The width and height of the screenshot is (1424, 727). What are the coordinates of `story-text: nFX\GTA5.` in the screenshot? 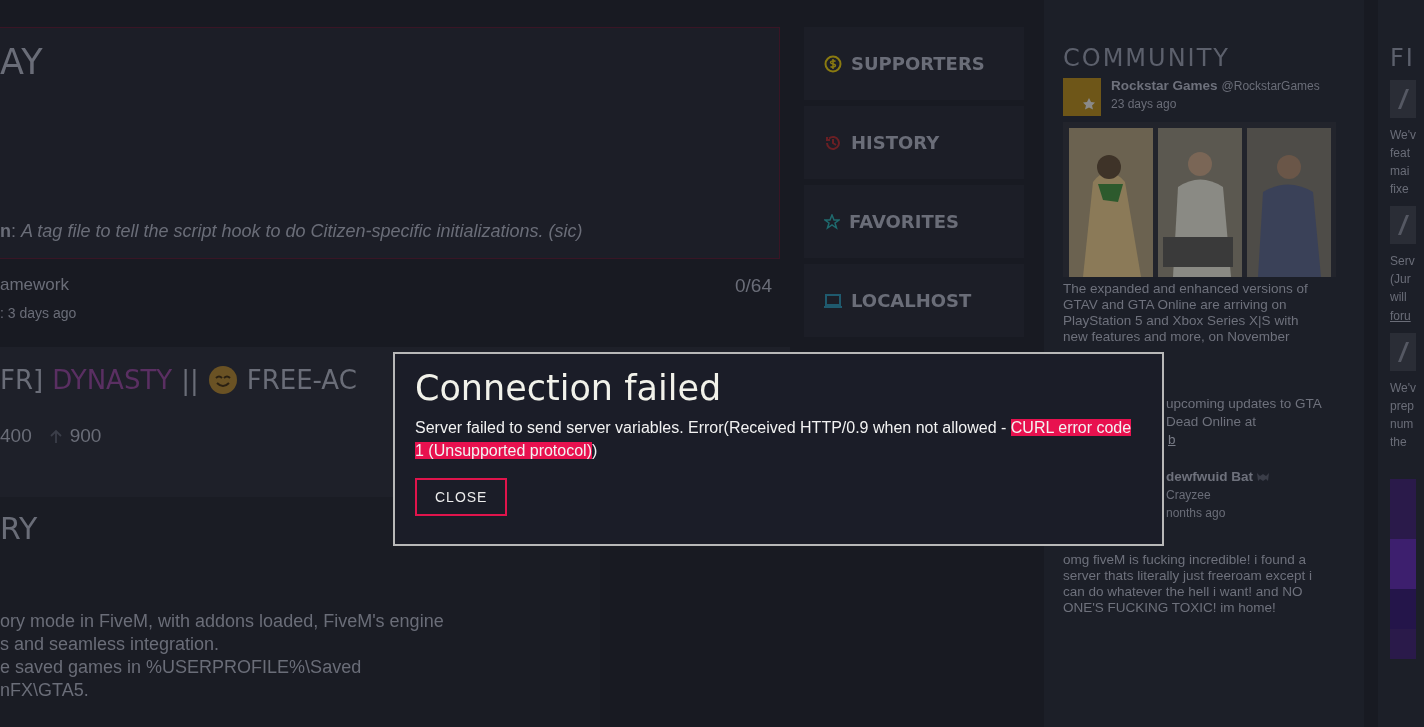 It's located at (44, 690).